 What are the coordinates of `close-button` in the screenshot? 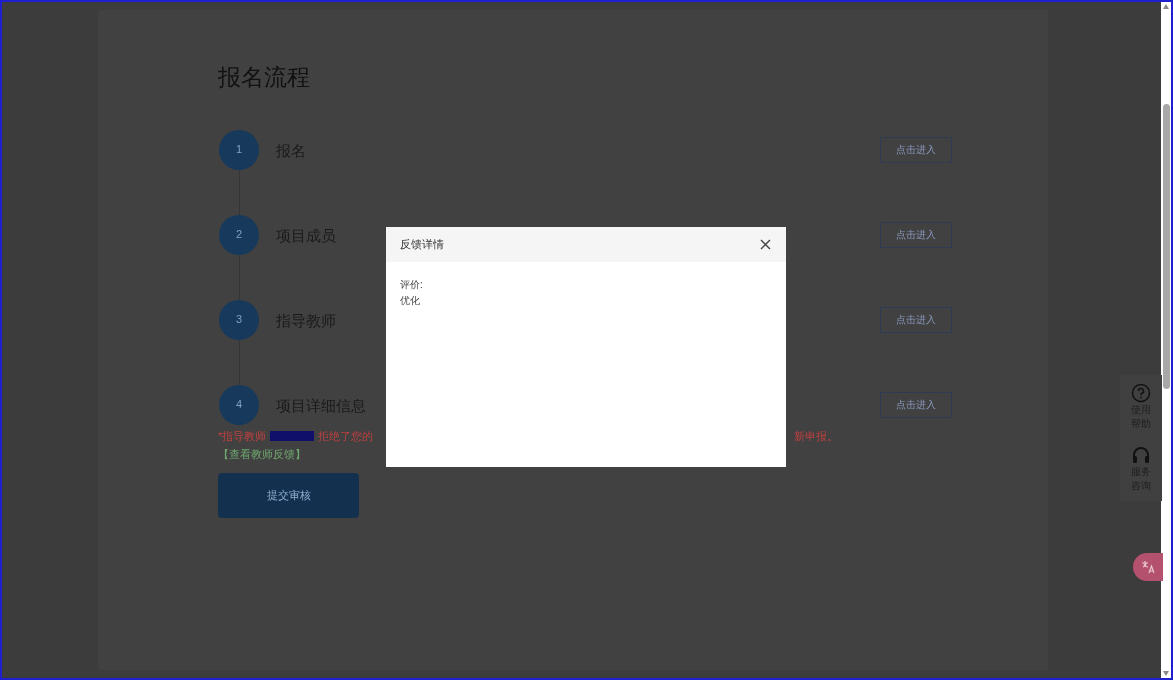 It's located at (765, 244).